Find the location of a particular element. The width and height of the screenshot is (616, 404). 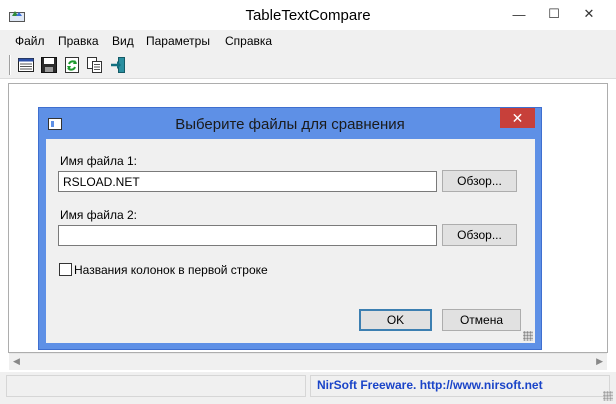

minimize-button: — is located at coordinates (519, 14).